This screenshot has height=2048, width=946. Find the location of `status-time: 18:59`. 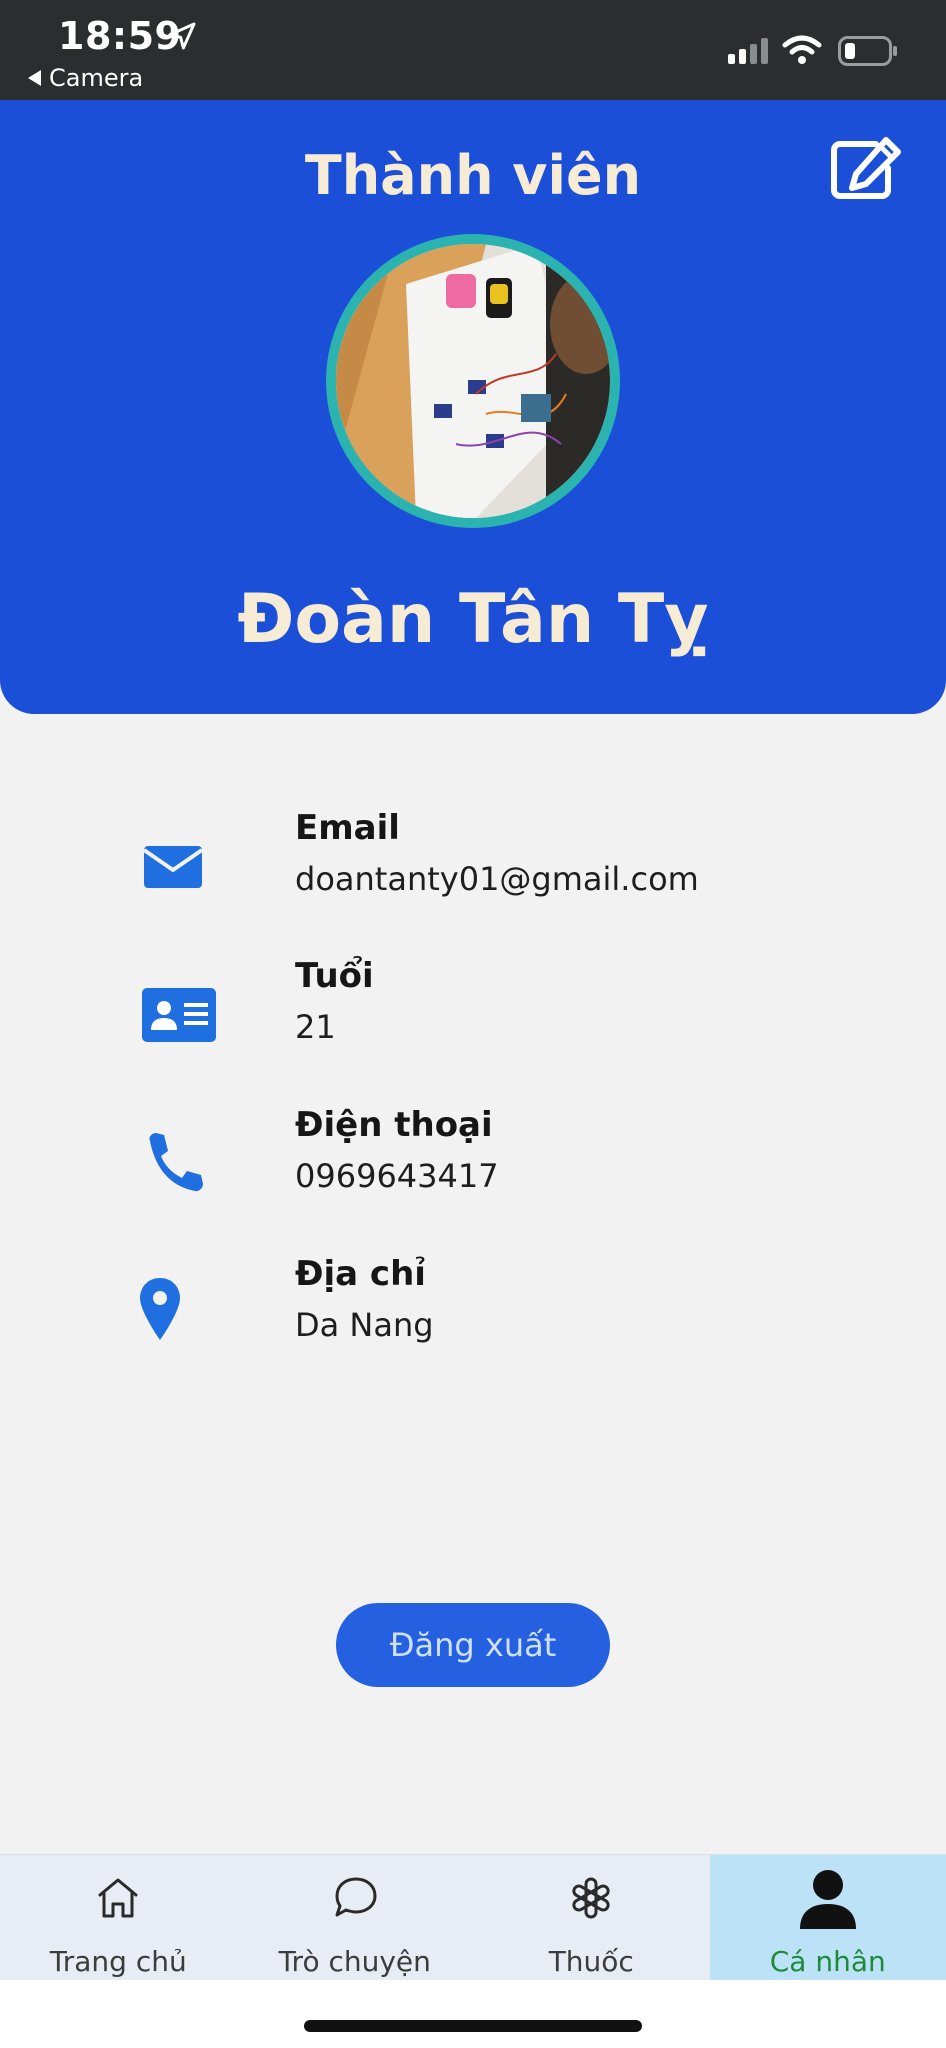

status-time: 18:59 is located at coordinates (120, 36).